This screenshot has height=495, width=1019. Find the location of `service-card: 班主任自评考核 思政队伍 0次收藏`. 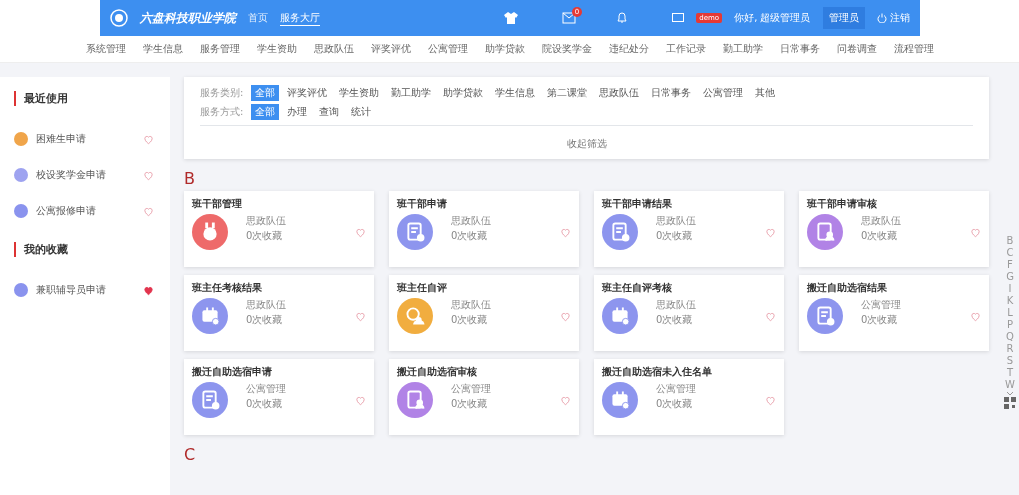

service-card: 班主任自评考核 思政队伍 0次收藏 is located at coordinates (689, 313).